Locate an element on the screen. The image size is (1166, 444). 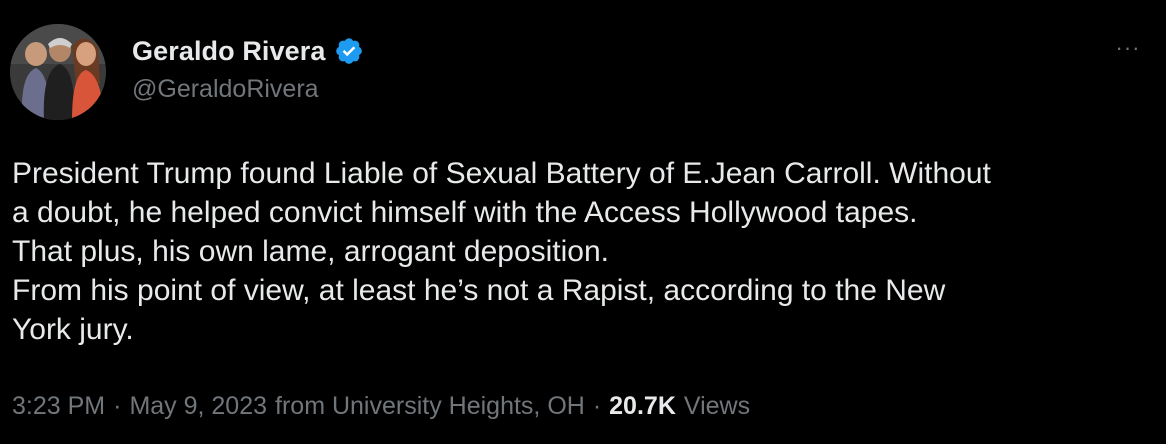
avatar is located at coordinates (58, 72).